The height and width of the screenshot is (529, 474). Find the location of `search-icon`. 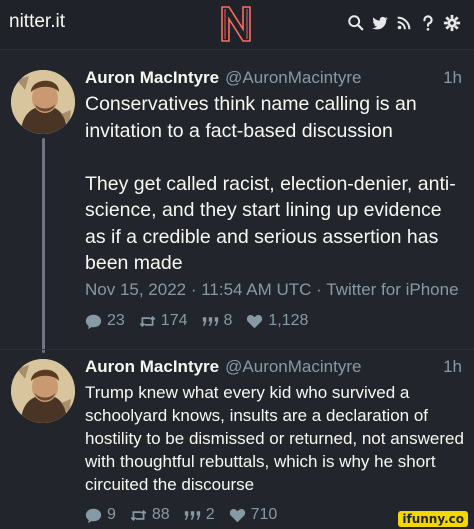

search-icon is located at coordinates (356, 23).